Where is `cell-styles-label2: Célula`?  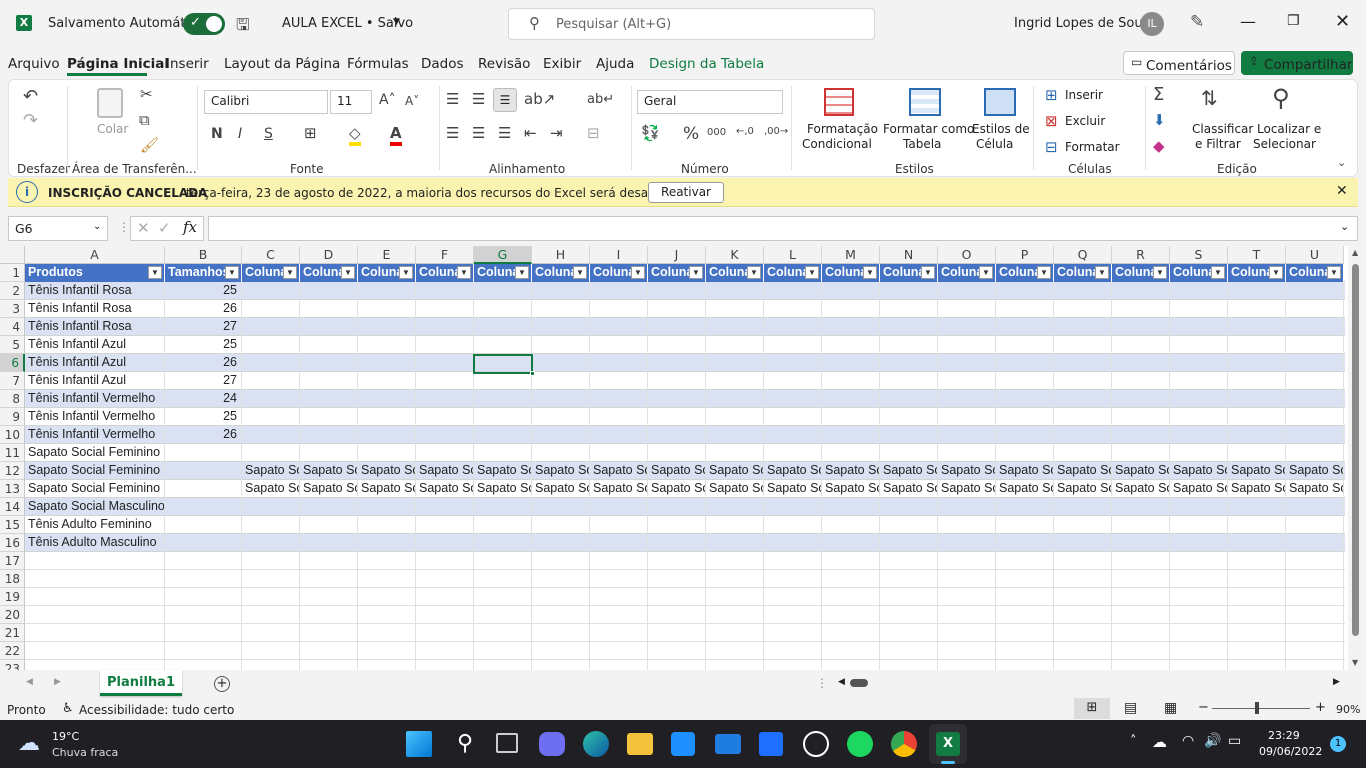
cell-styles-label2: Célula is located at coordinates (994, 144).